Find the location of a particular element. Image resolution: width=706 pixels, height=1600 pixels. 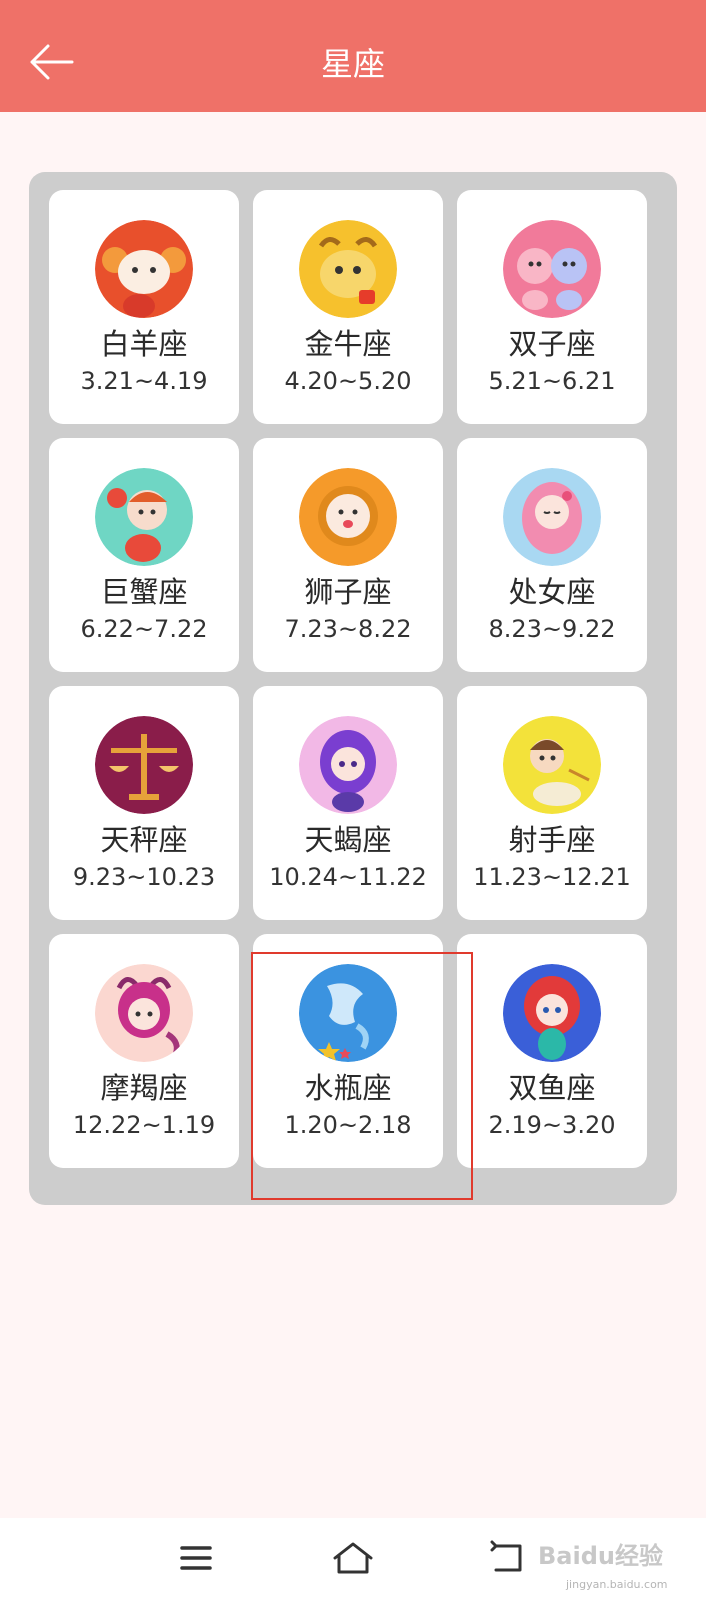

aries-avatar is located at coordinates (144, 269).